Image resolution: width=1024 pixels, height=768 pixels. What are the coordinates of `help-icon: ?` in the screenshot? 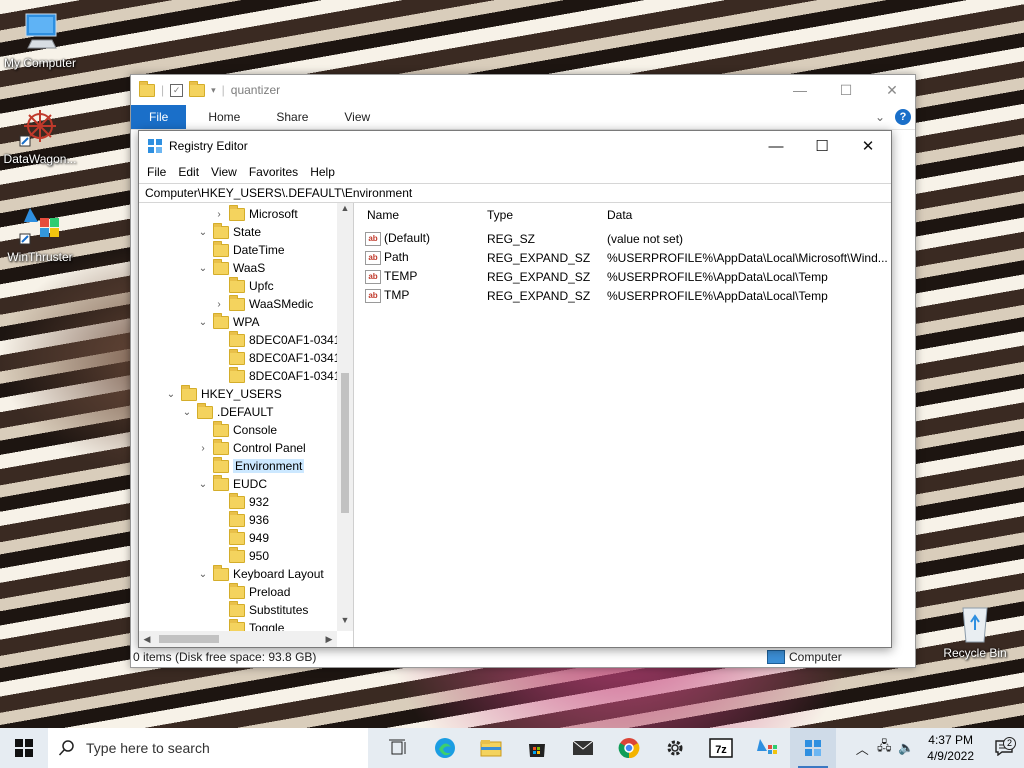 It's located at (903, 117).